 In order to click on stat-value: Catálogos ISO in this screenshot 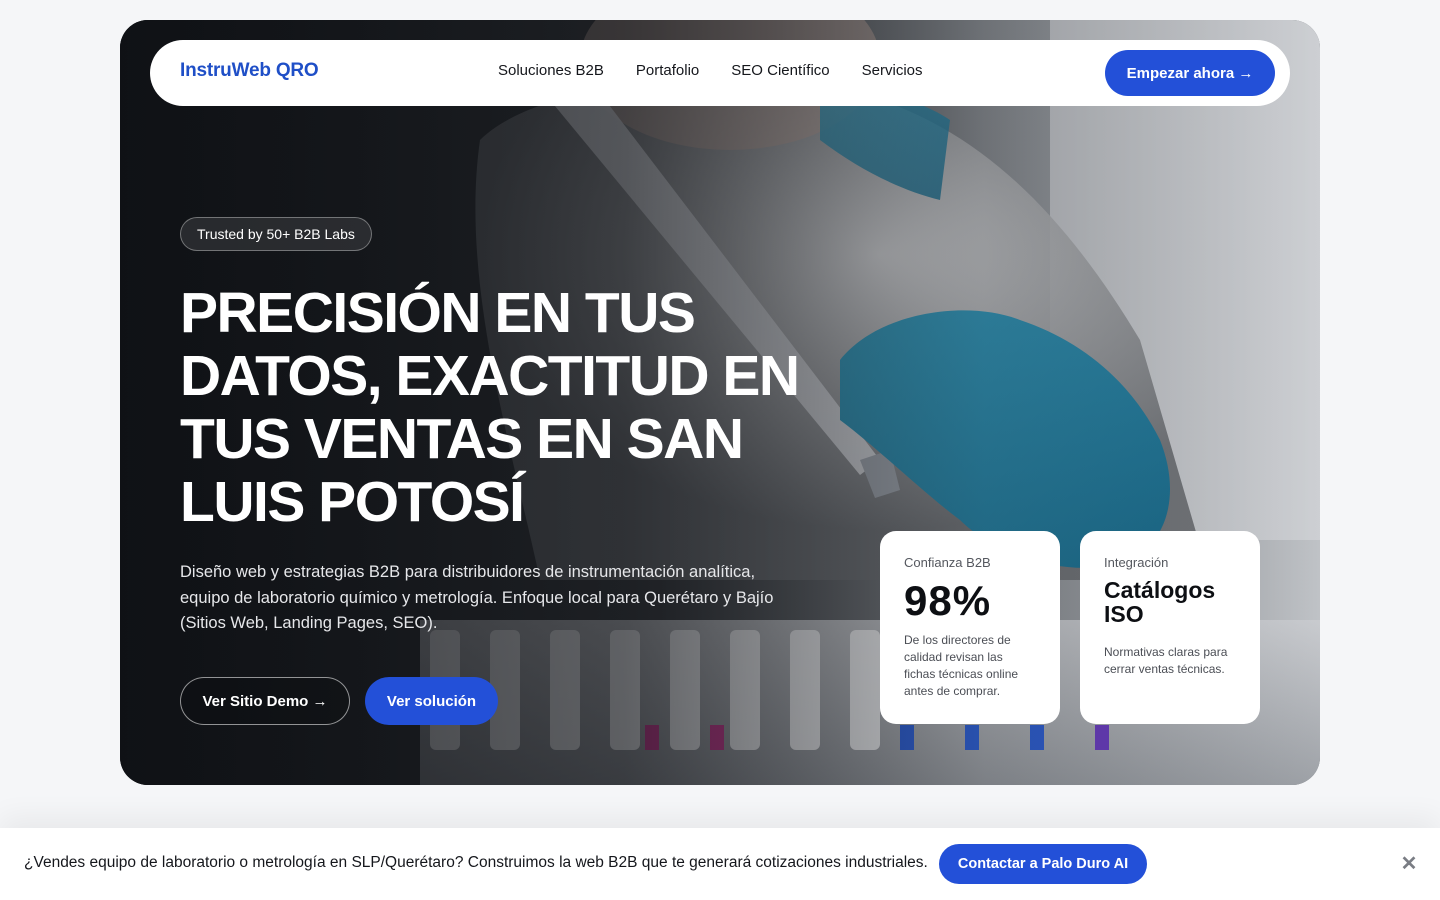, I will do `click(1160, 602)`.